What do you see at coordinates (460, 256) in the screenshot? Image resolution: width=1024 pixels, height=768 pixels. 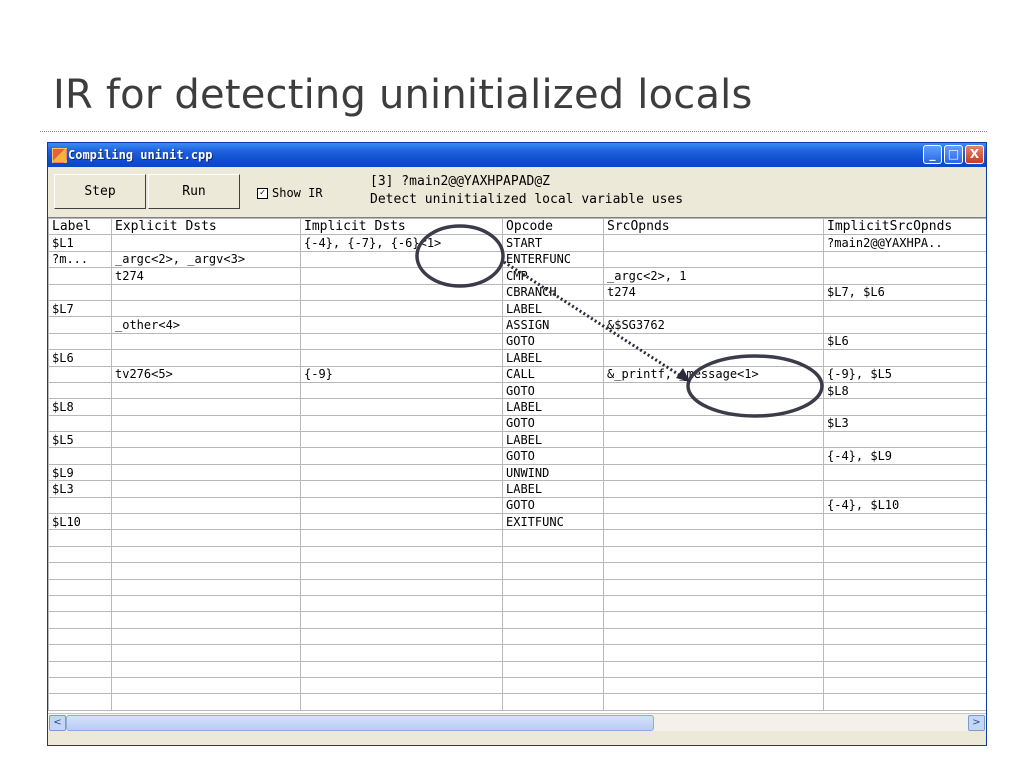 I see `highlight-ellipse-implicit-dst` at bounding box center [460, 256].